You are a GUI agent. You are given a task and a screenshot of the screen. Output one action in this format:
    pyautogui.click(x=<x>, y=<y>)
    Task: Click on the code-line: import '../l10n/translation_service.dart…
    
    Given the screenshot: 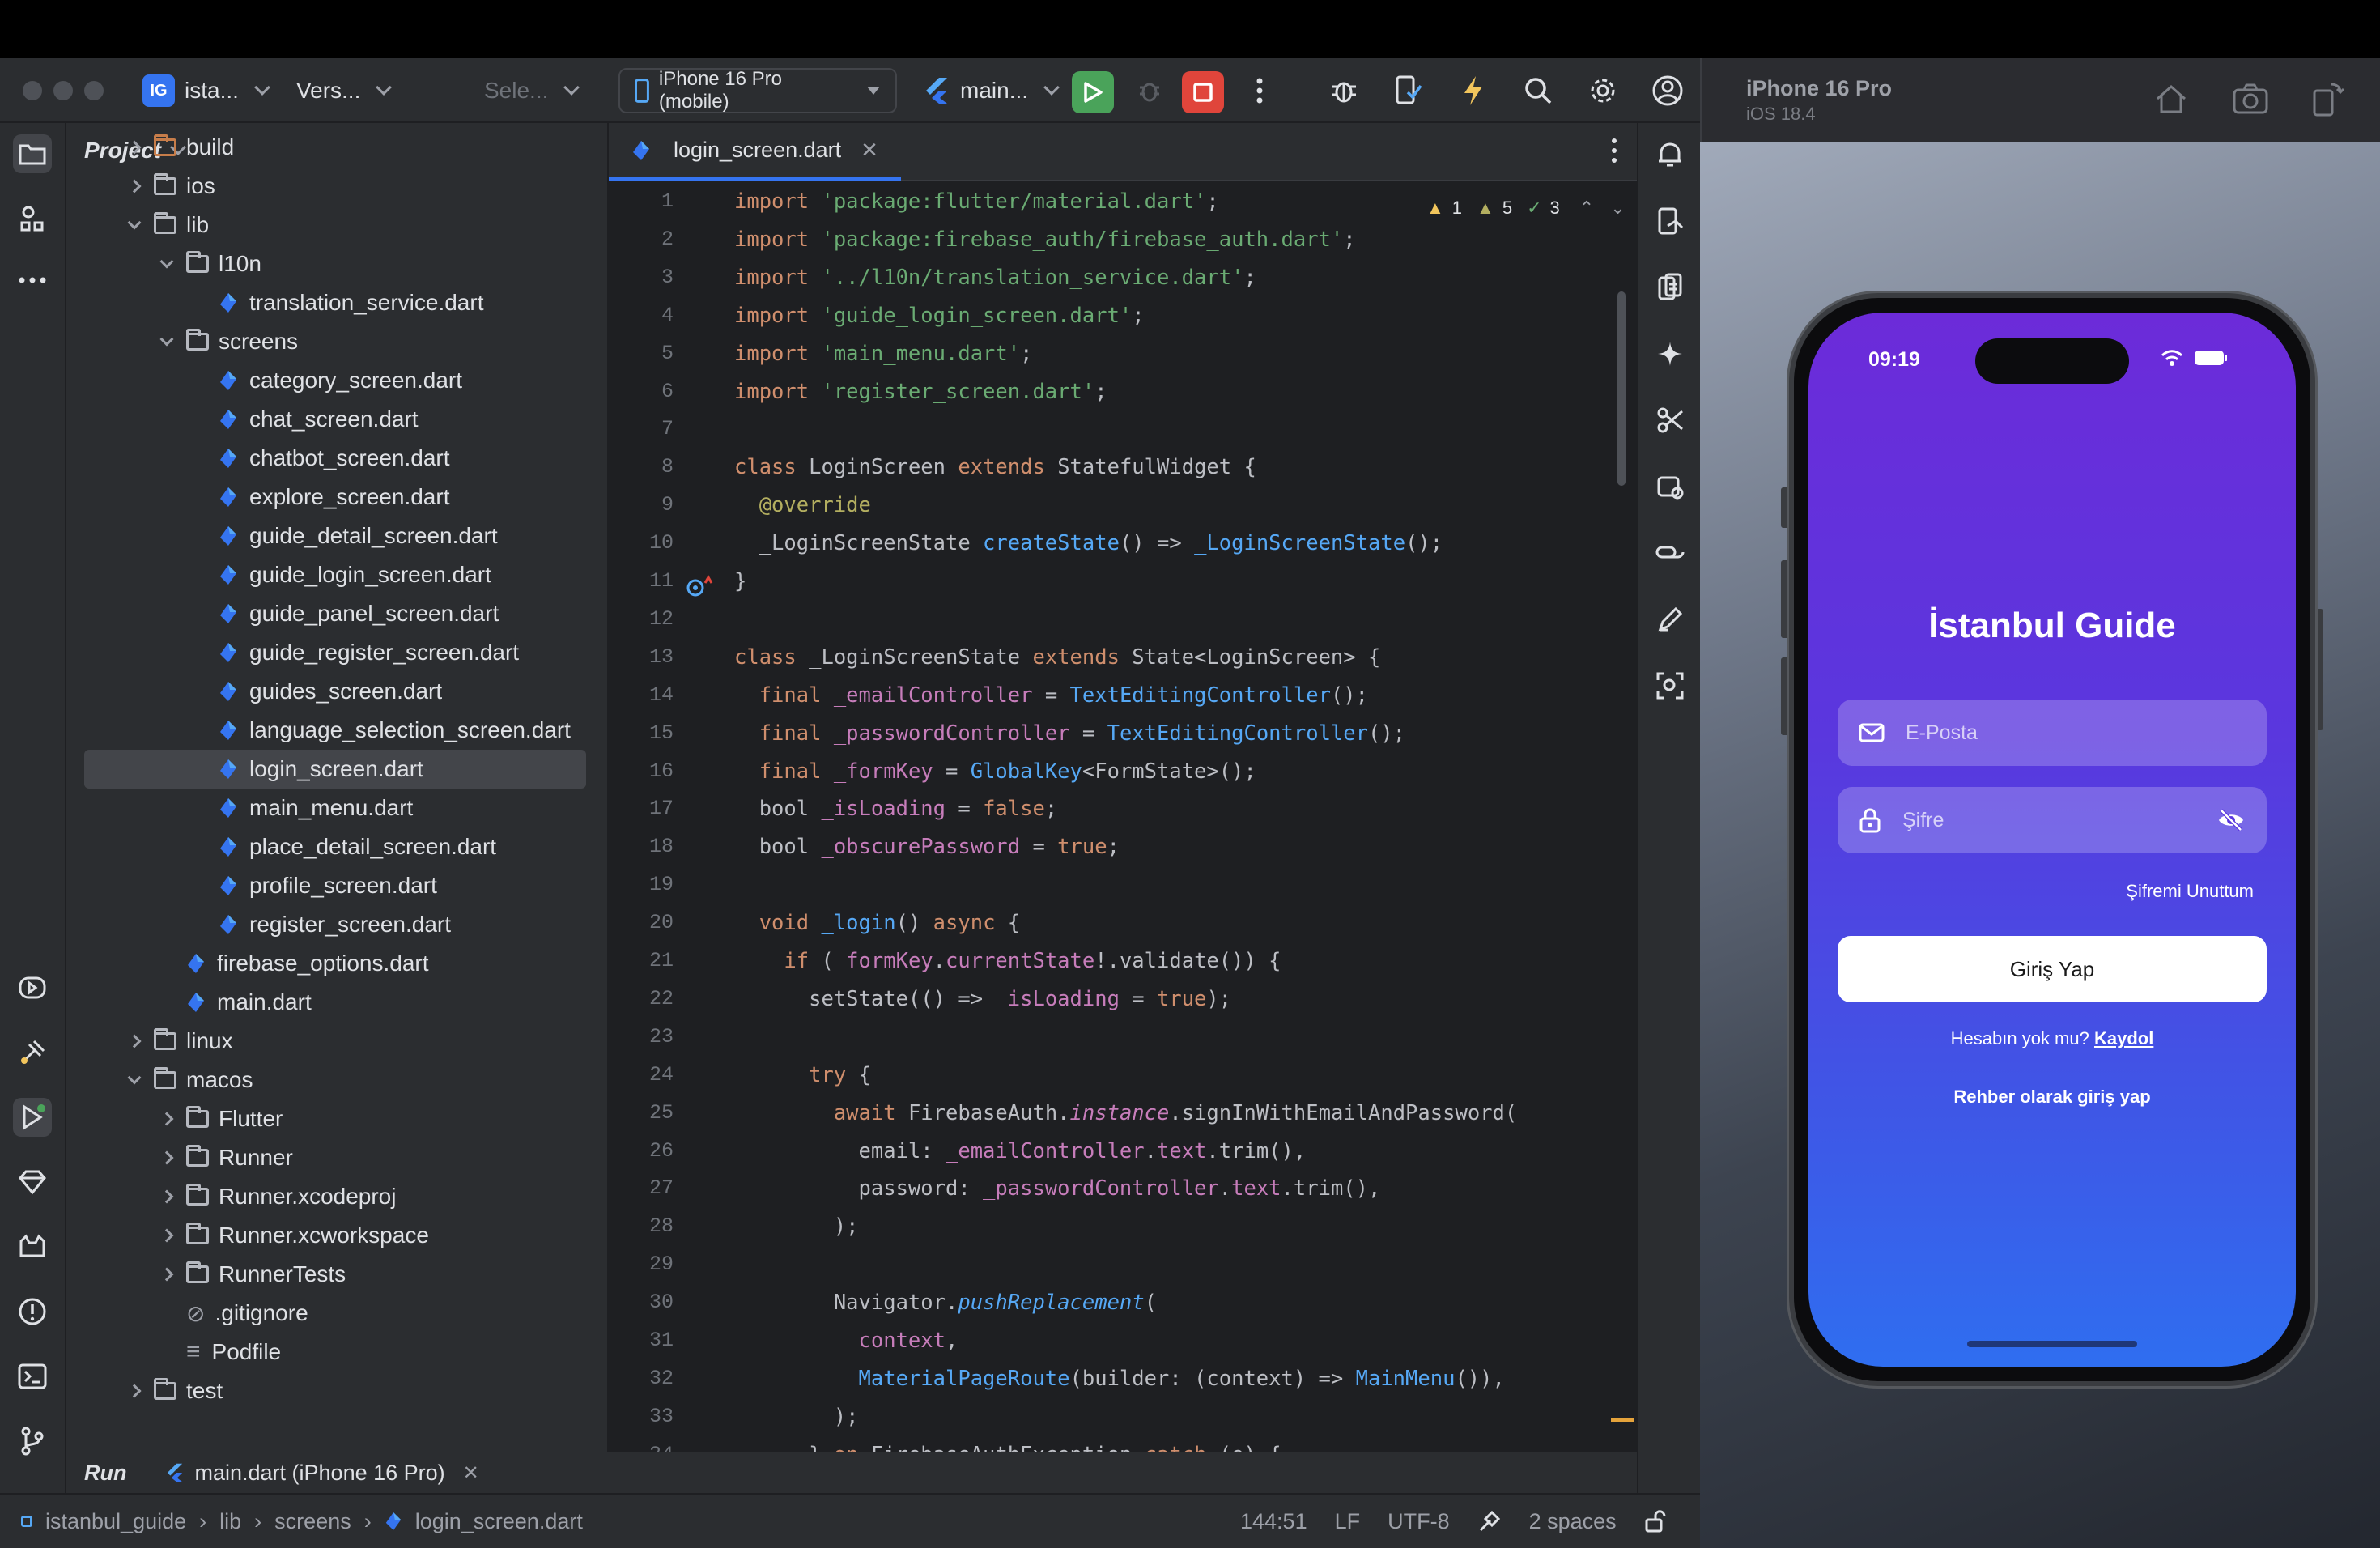 What is the action you would take?
    pyautogui.click(x=995, y=278)
    